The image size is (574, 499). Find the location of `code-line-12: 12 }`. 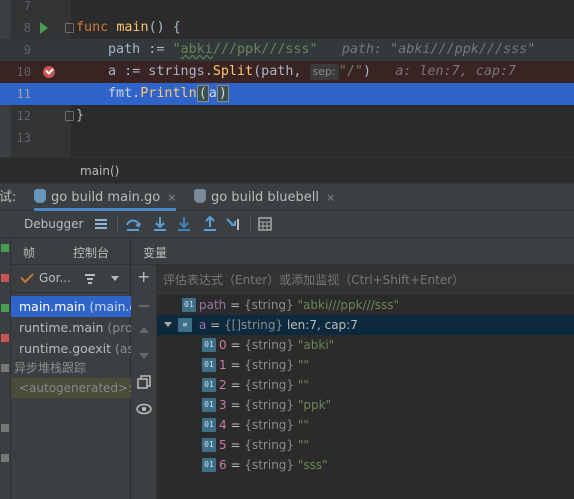

code-line-12: 12 } is located at coordinates (287, 116).